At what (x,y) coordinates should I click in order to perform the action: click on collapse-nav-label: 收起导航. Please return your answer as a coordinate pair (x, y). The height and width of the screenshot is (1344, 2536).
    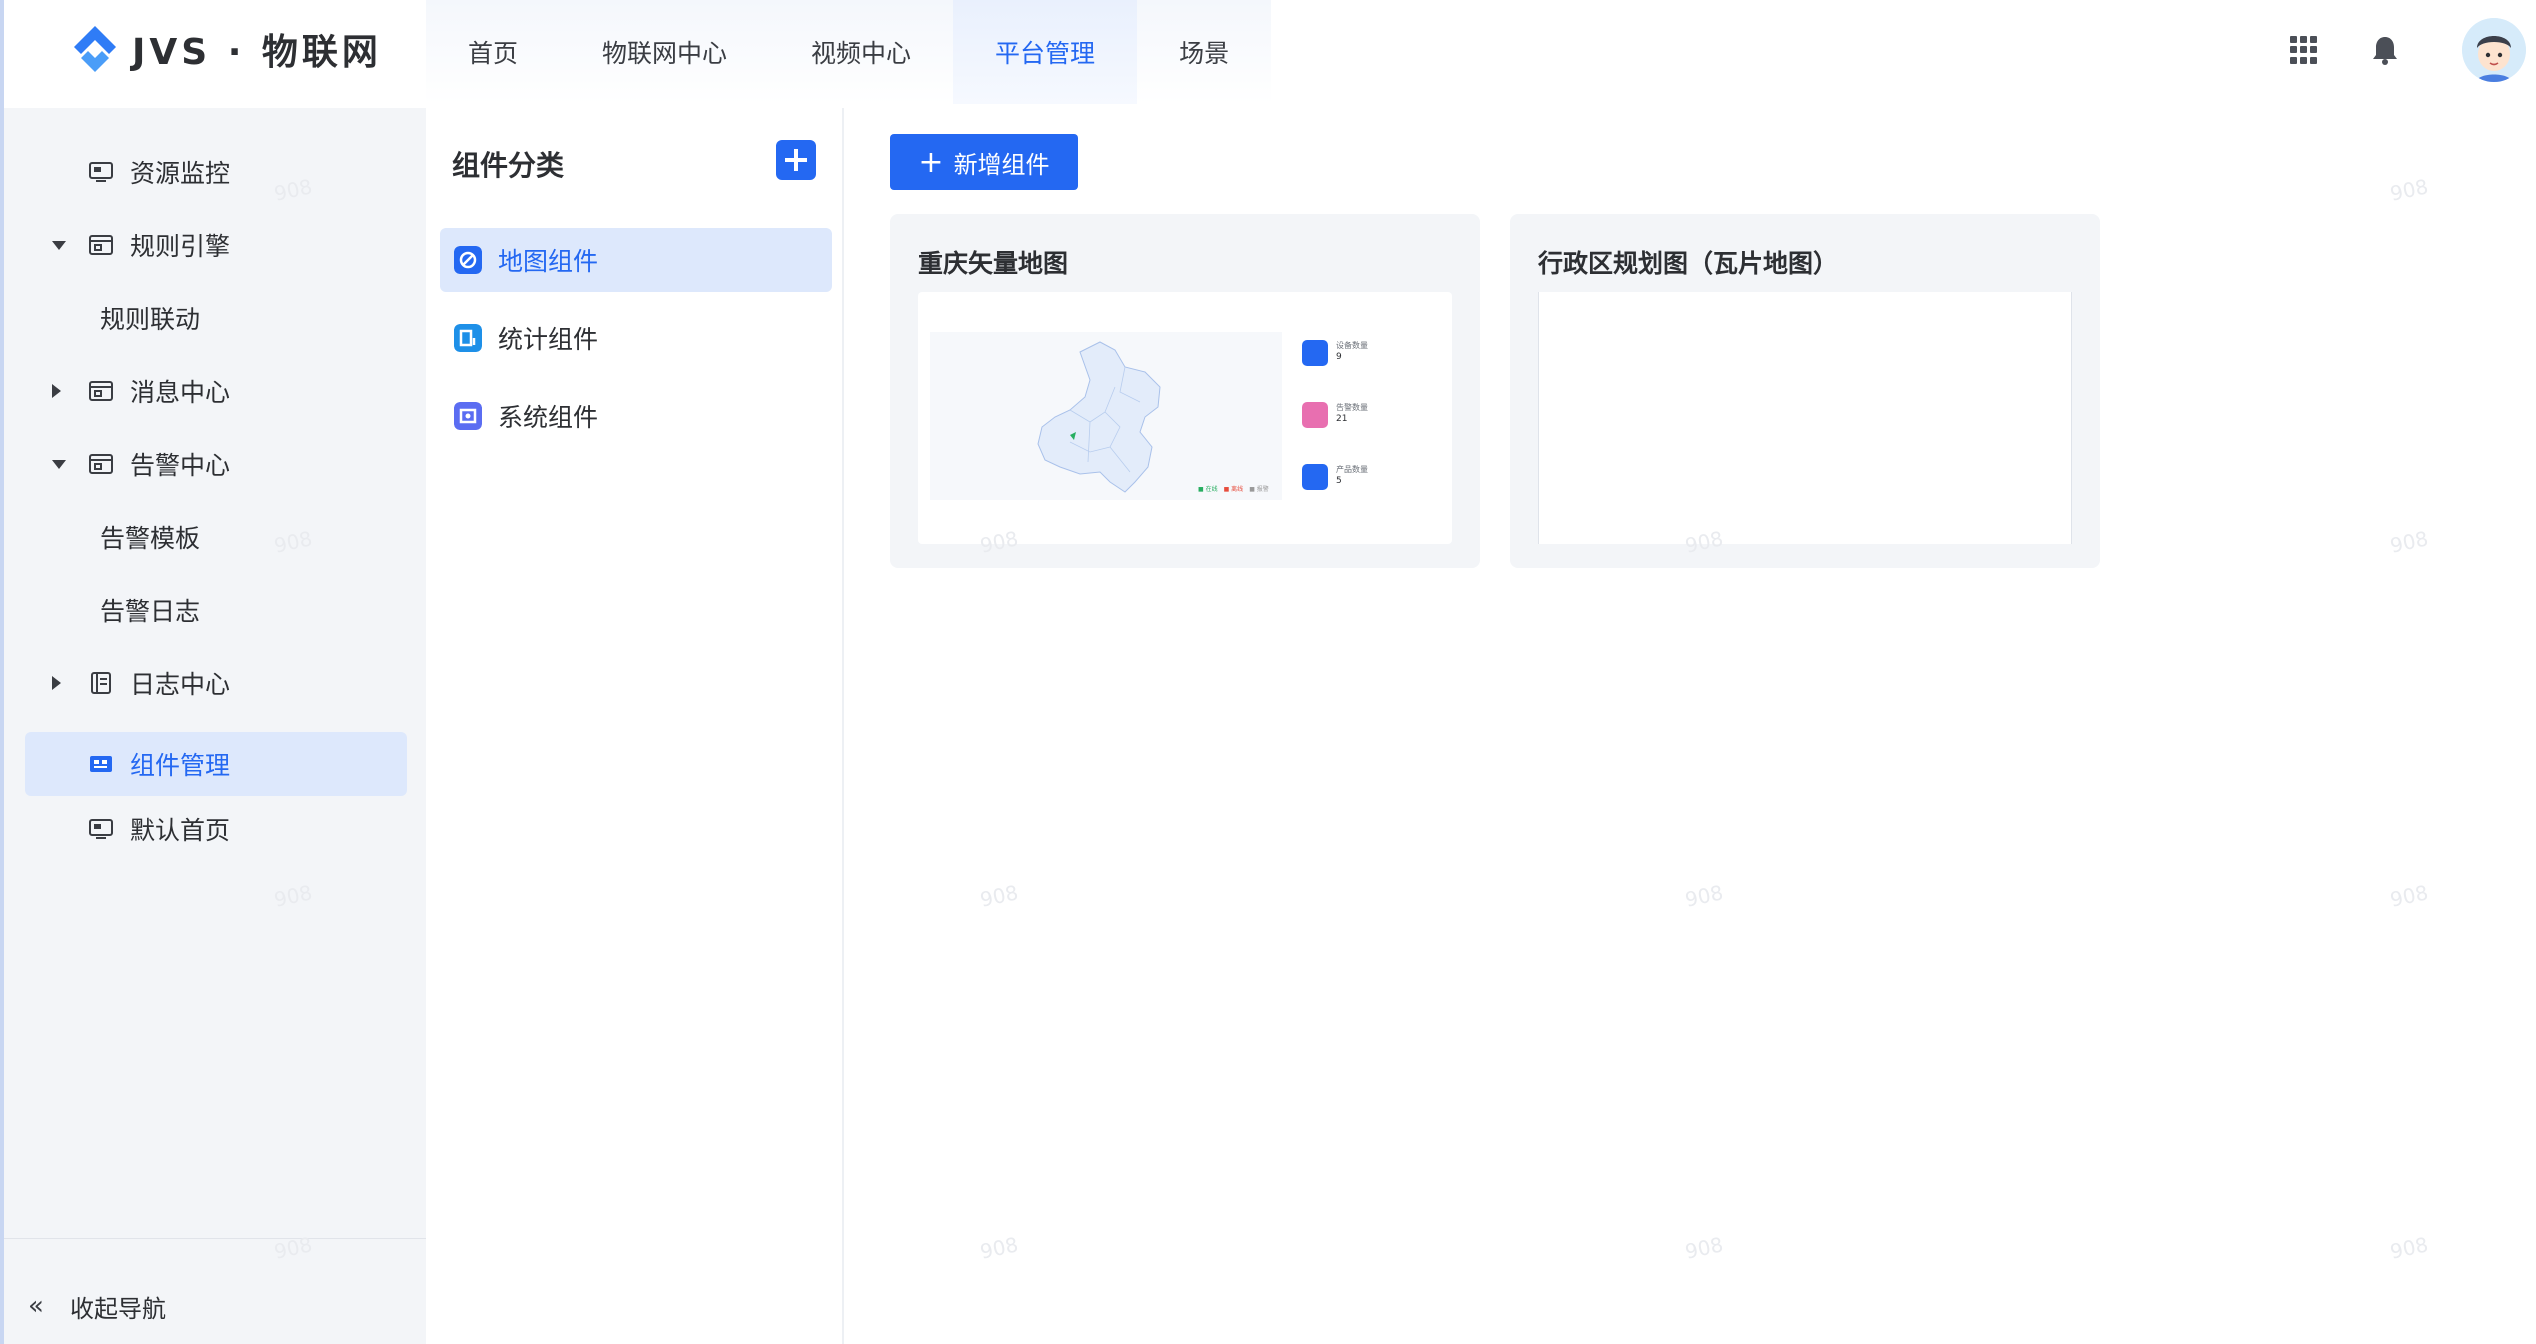
    Looking at the image, I should click on (118, 1308).